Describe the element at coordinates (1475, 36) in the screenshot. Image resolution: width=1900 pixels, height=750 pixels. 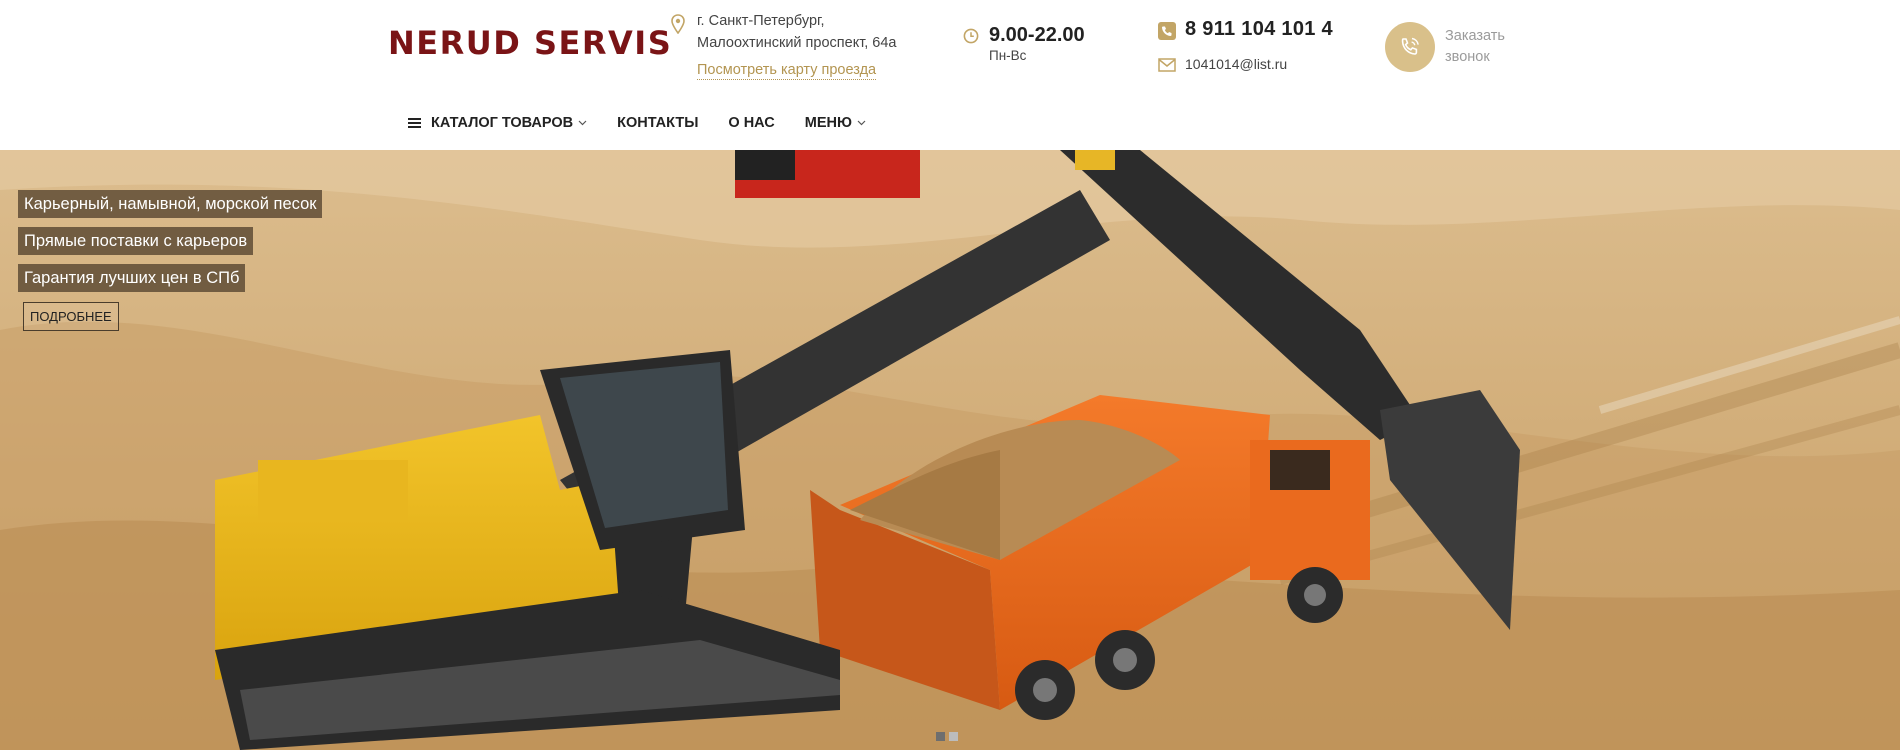
I see `callback-label-1: Заказать` at that location.